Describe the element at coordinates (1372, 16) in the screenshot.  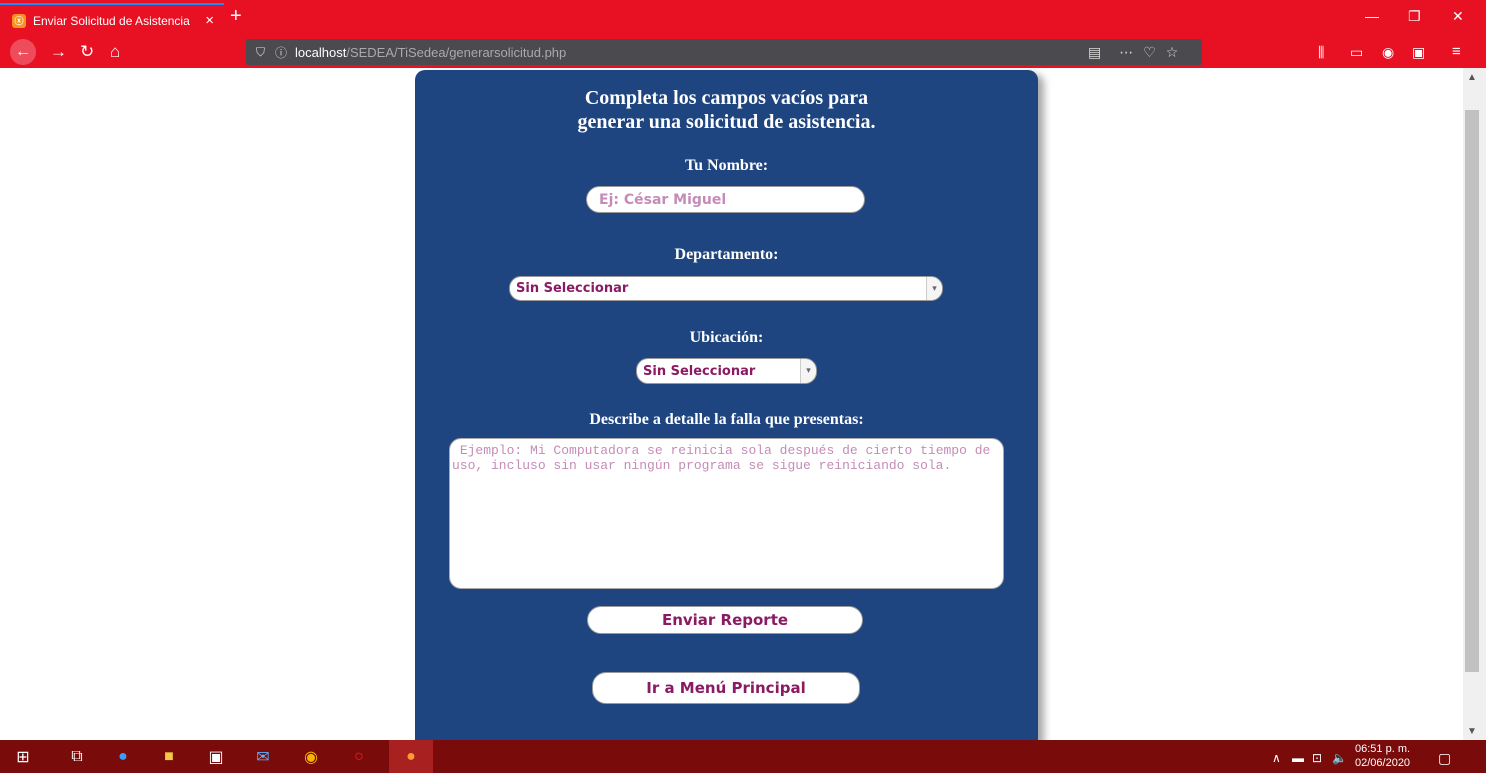
I see `minimize-icon: —` at that location.